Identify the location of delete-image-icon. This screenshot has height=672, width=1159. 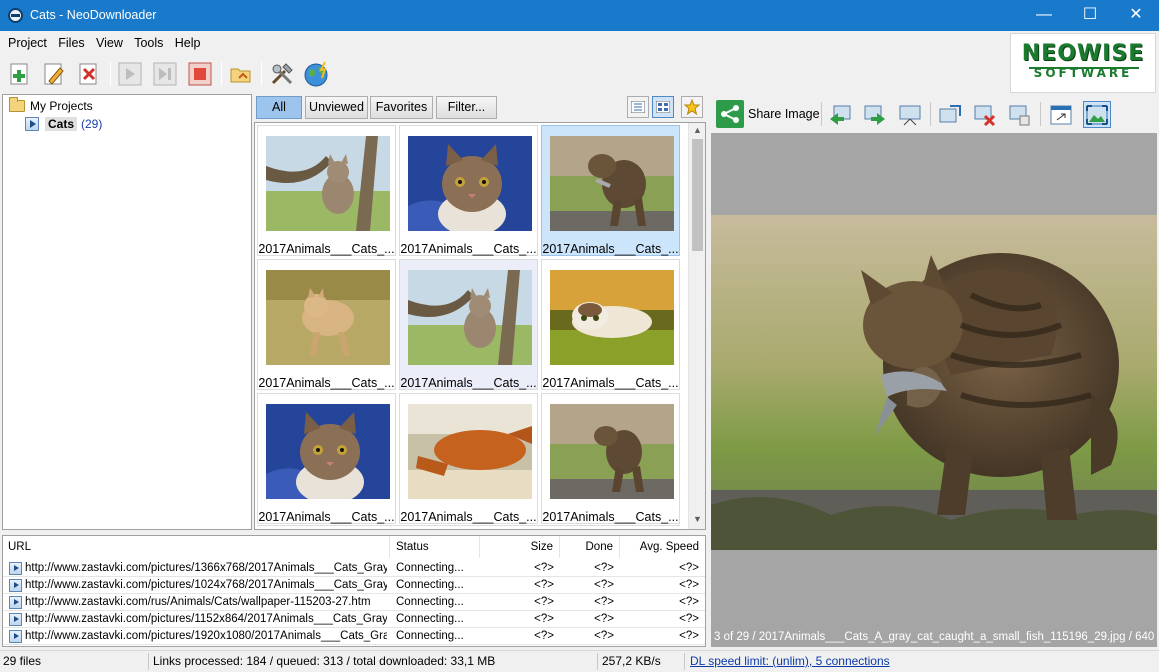
(985, 114).